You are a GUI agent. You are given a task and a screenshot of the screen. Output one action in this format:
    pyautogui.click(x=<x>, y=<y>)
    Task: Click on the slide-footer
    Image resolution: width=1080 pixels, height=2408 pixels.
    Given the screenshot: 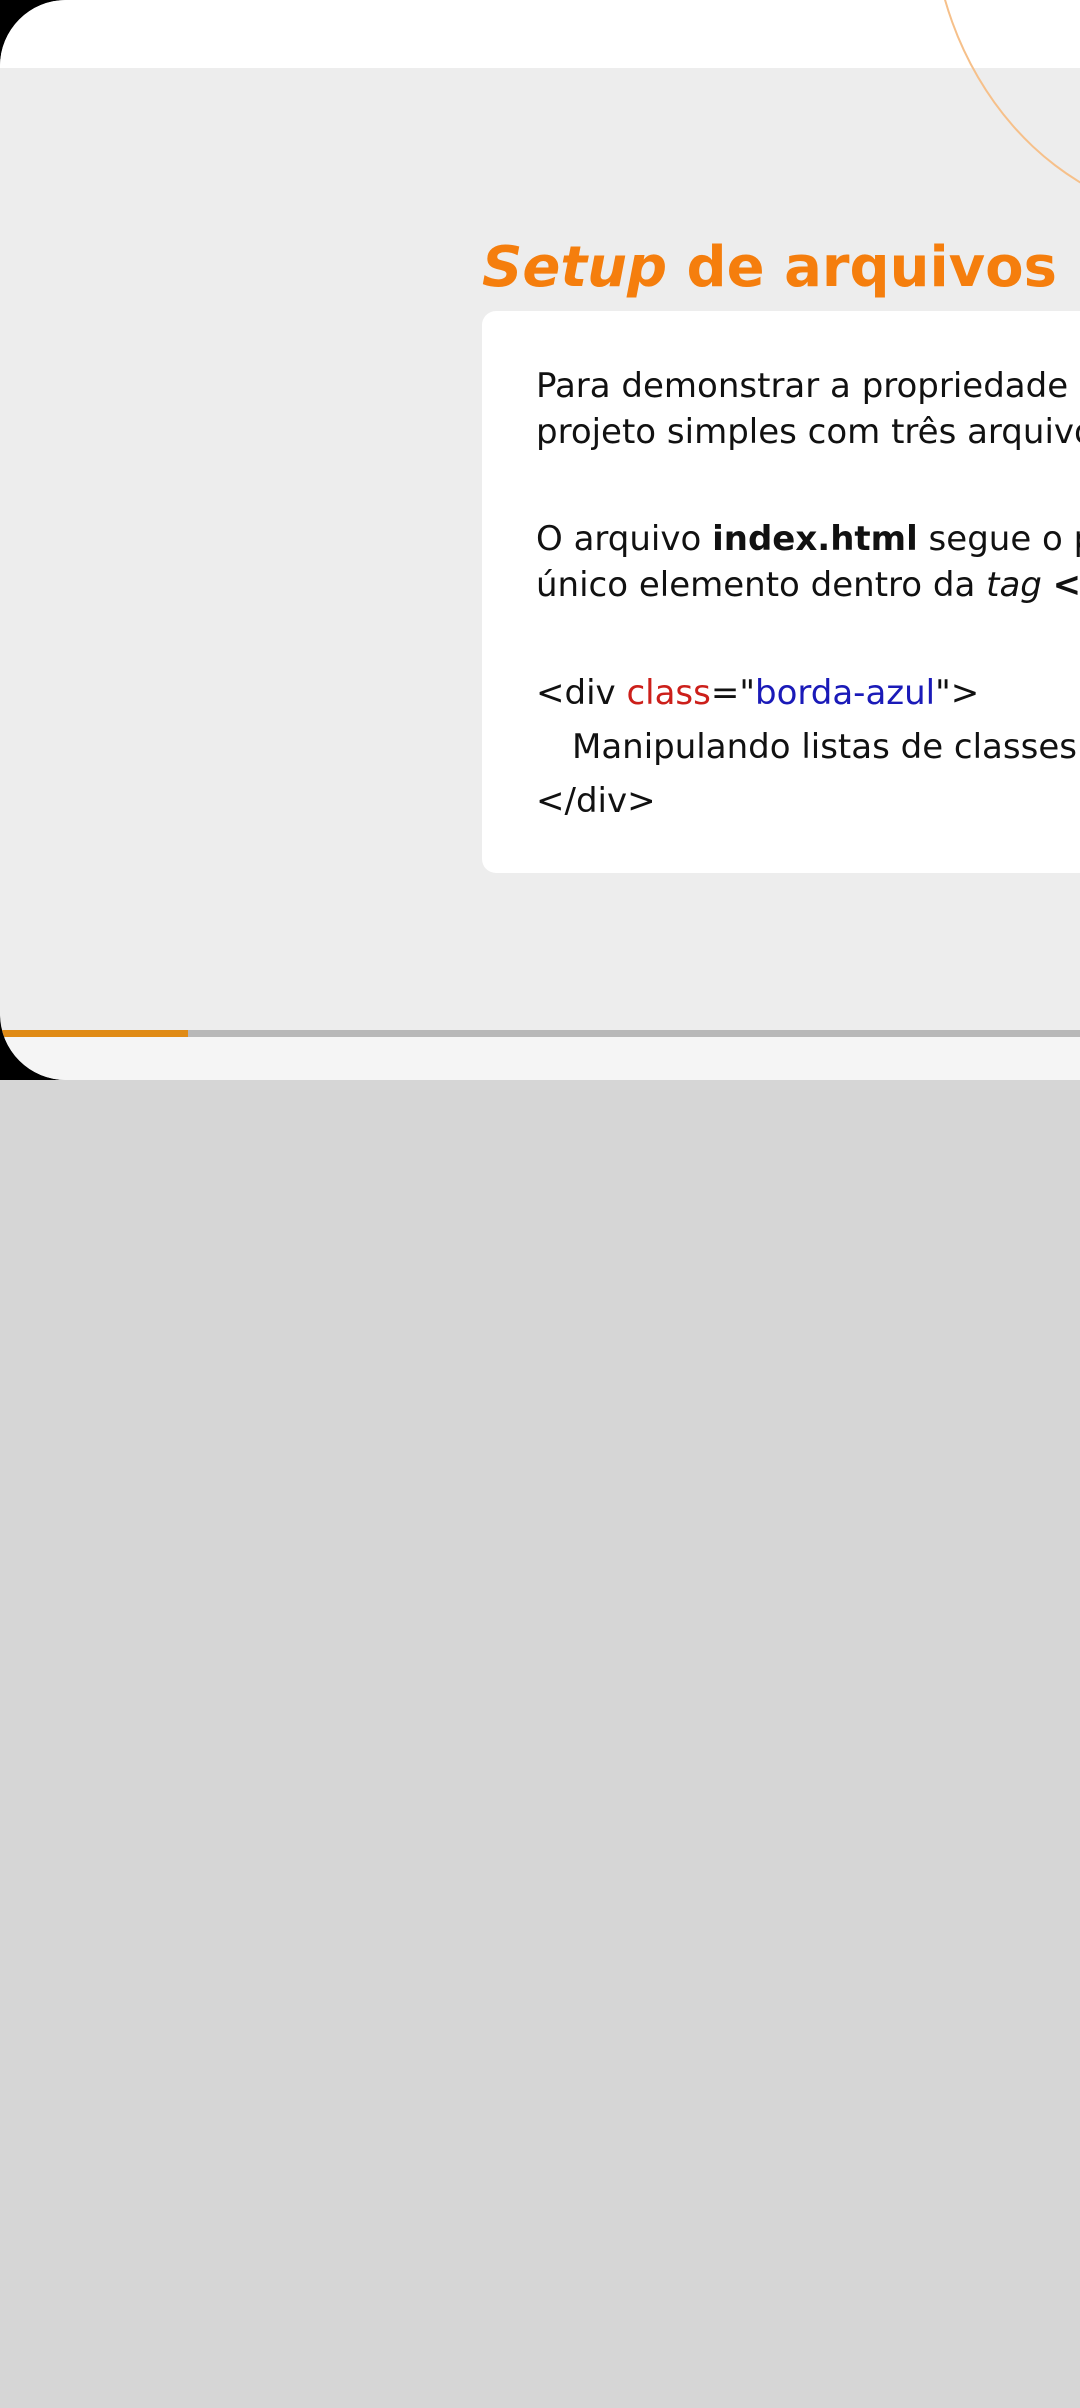 What is the action you would take?
    pyautogui.click(x=540, y=1058)
    